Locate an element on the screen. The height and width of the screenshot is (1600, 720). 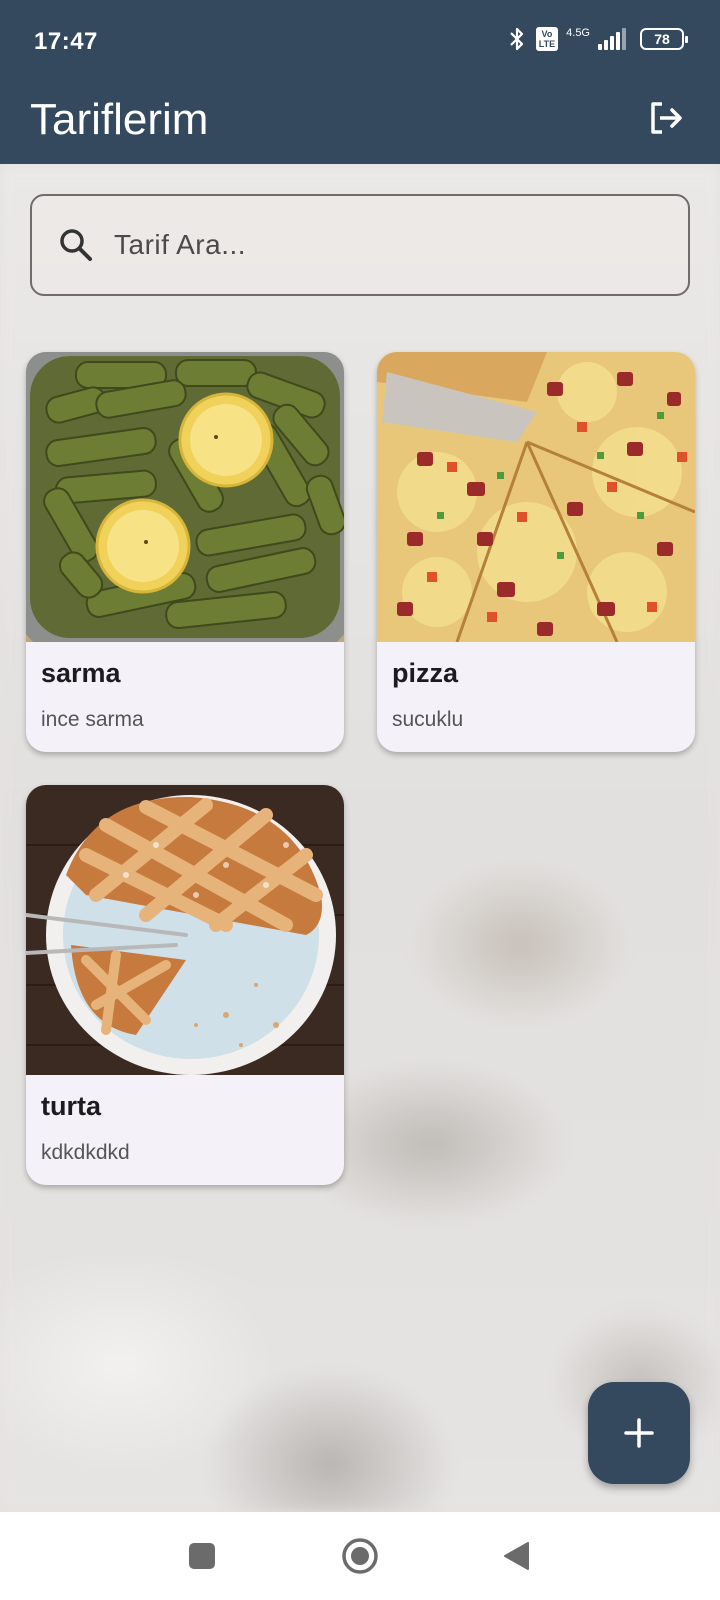
back-triangle-icon is located at coordinates (516, 1556).